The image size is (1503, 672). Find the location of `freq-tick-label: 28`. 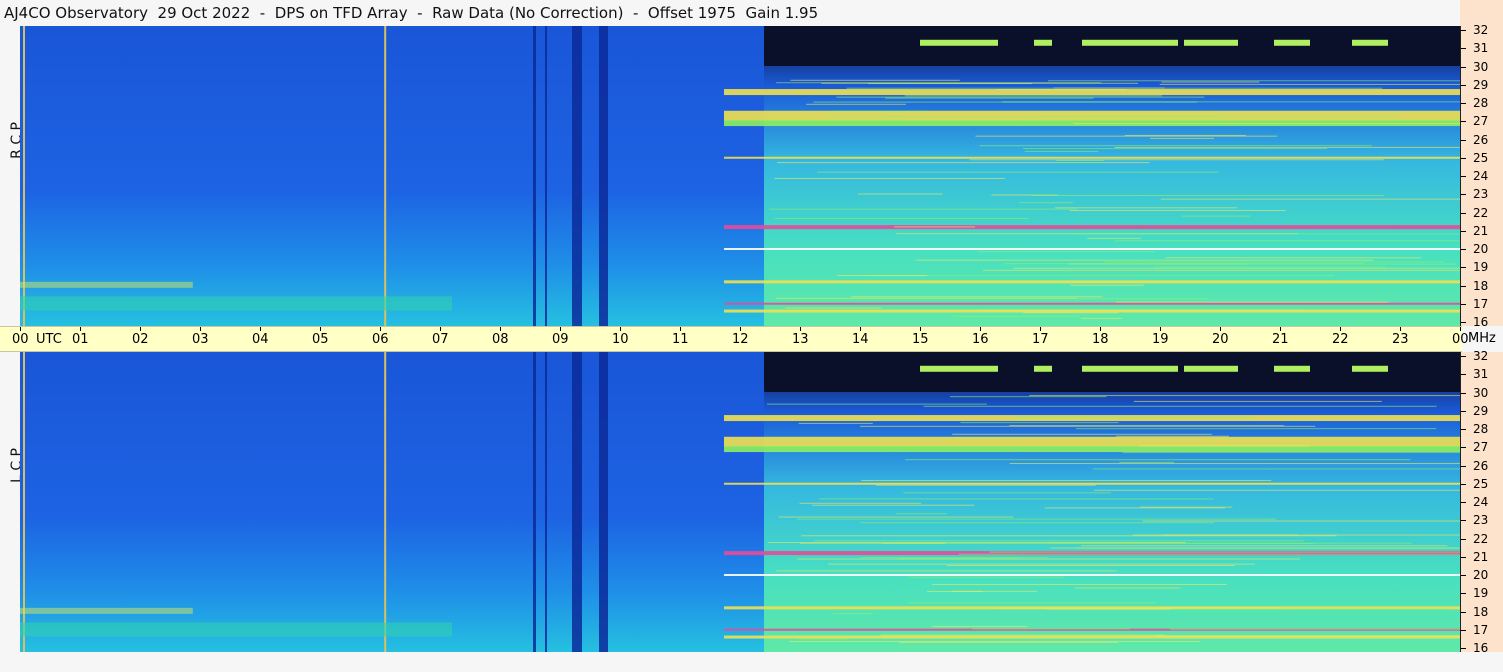

freq-tick-label: 28 is located at coordinates (1481, 103).